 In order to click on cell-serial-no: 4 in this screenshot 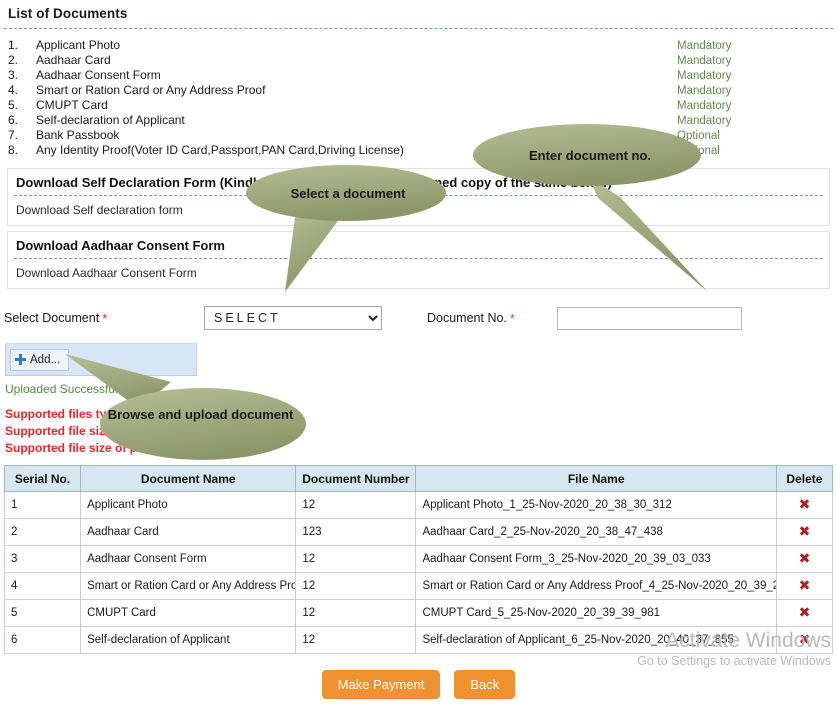, I will do `click(42, 586)`.